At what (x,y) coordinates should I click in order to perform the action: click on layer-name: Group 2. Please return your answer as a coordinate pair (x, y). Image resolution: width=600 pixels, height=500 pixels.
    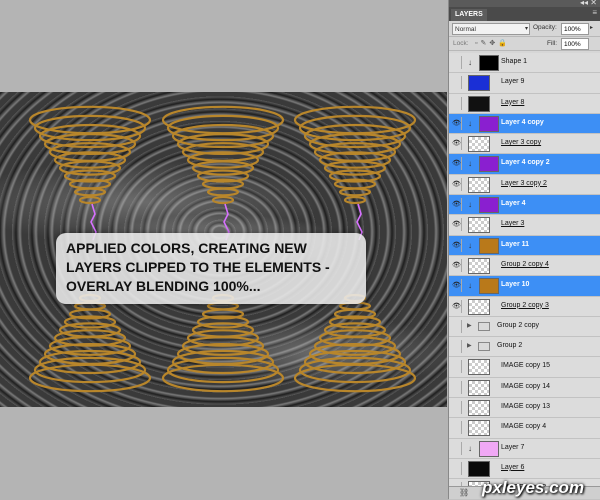
    Looking at the image, I should click on (510, 346).